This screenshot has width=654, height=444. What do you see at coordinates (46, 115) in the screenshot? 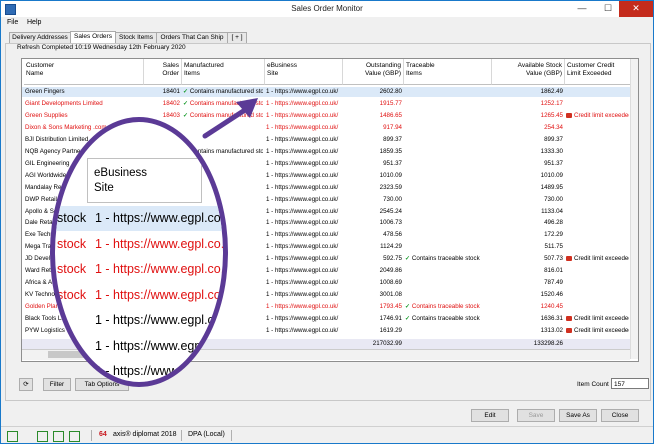
I see `cell-text: Green Supplies` at bounding box center [46, 115].